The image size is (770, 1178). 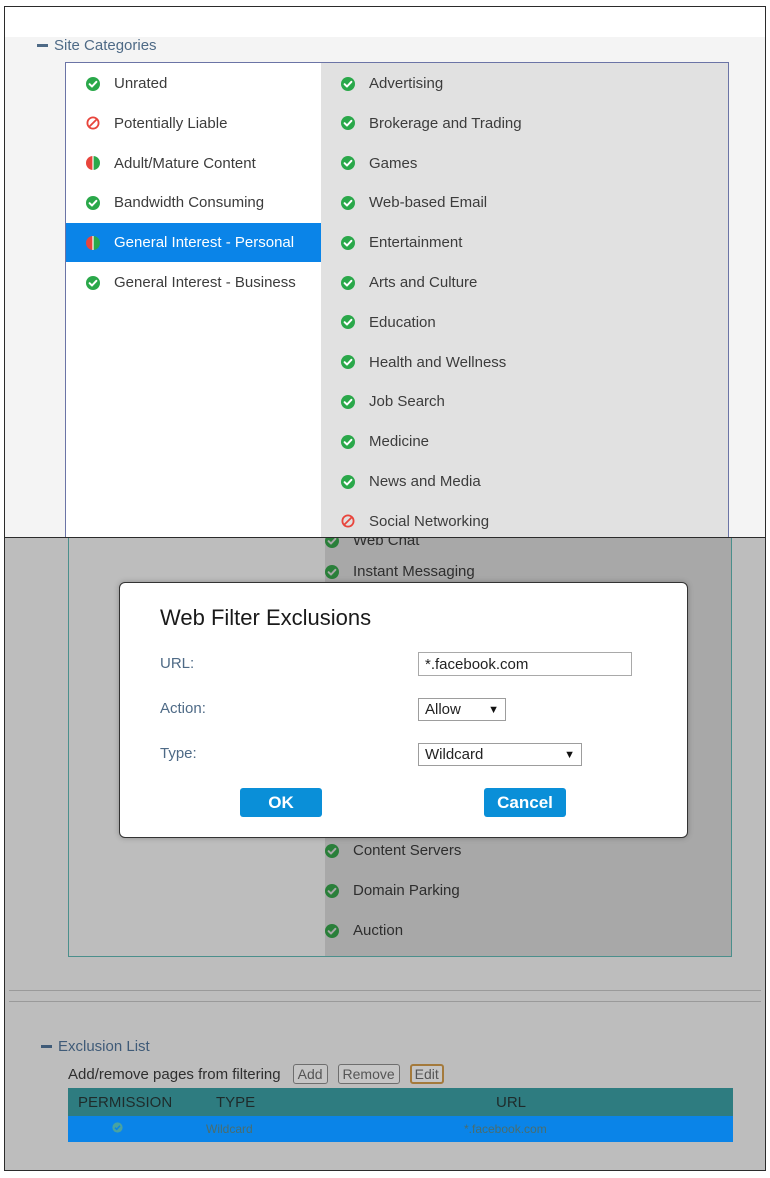 What do you see at coordinates (105, 45) in the screenshot?
I see `site-categories-heading: Site Categories` at bounding box center [105, 45].